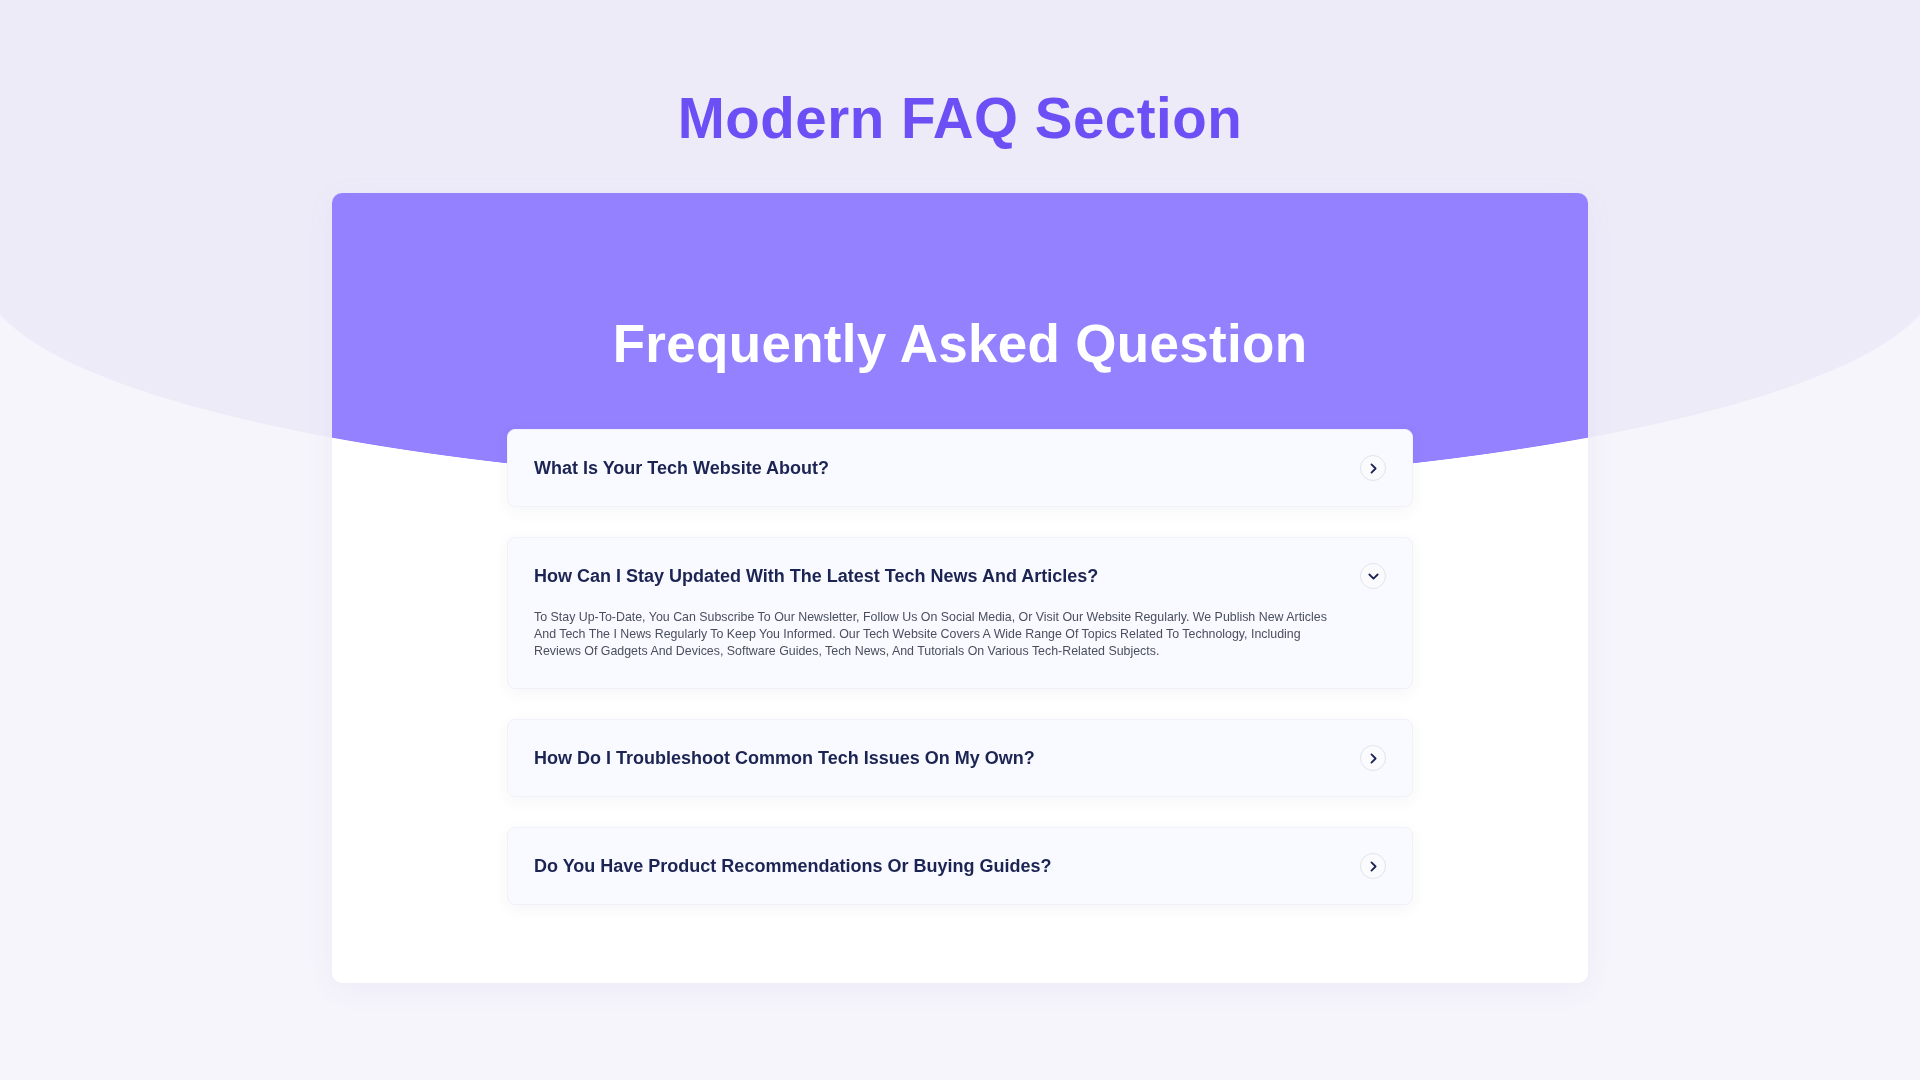 This screenshot has height=1080, width=1920. What do you see at coordinates (681, 468) in the screenshot?
I see `faq-question: What Is Your Tech Website About?` at bounding box center [681, 468].